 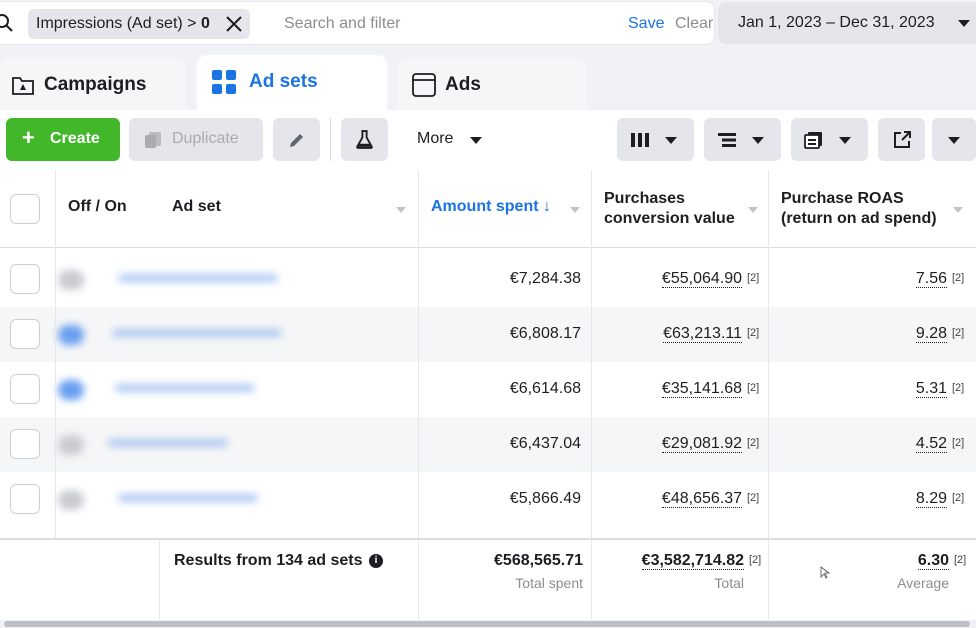 What do you see at coordinates (196, 139) in the screenshot?
I see `duplicate-button: Duplicate` at bounding box center [196, 139].